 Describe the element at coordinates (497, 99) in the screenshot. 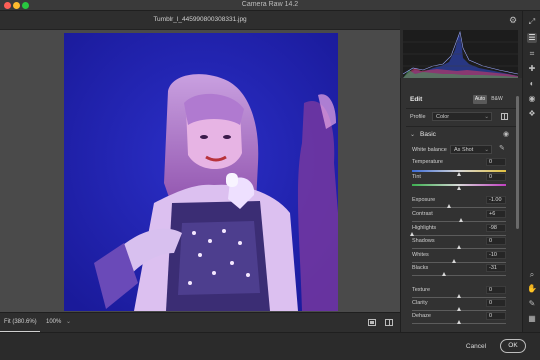

I see `bw-button: B&W` at that location.